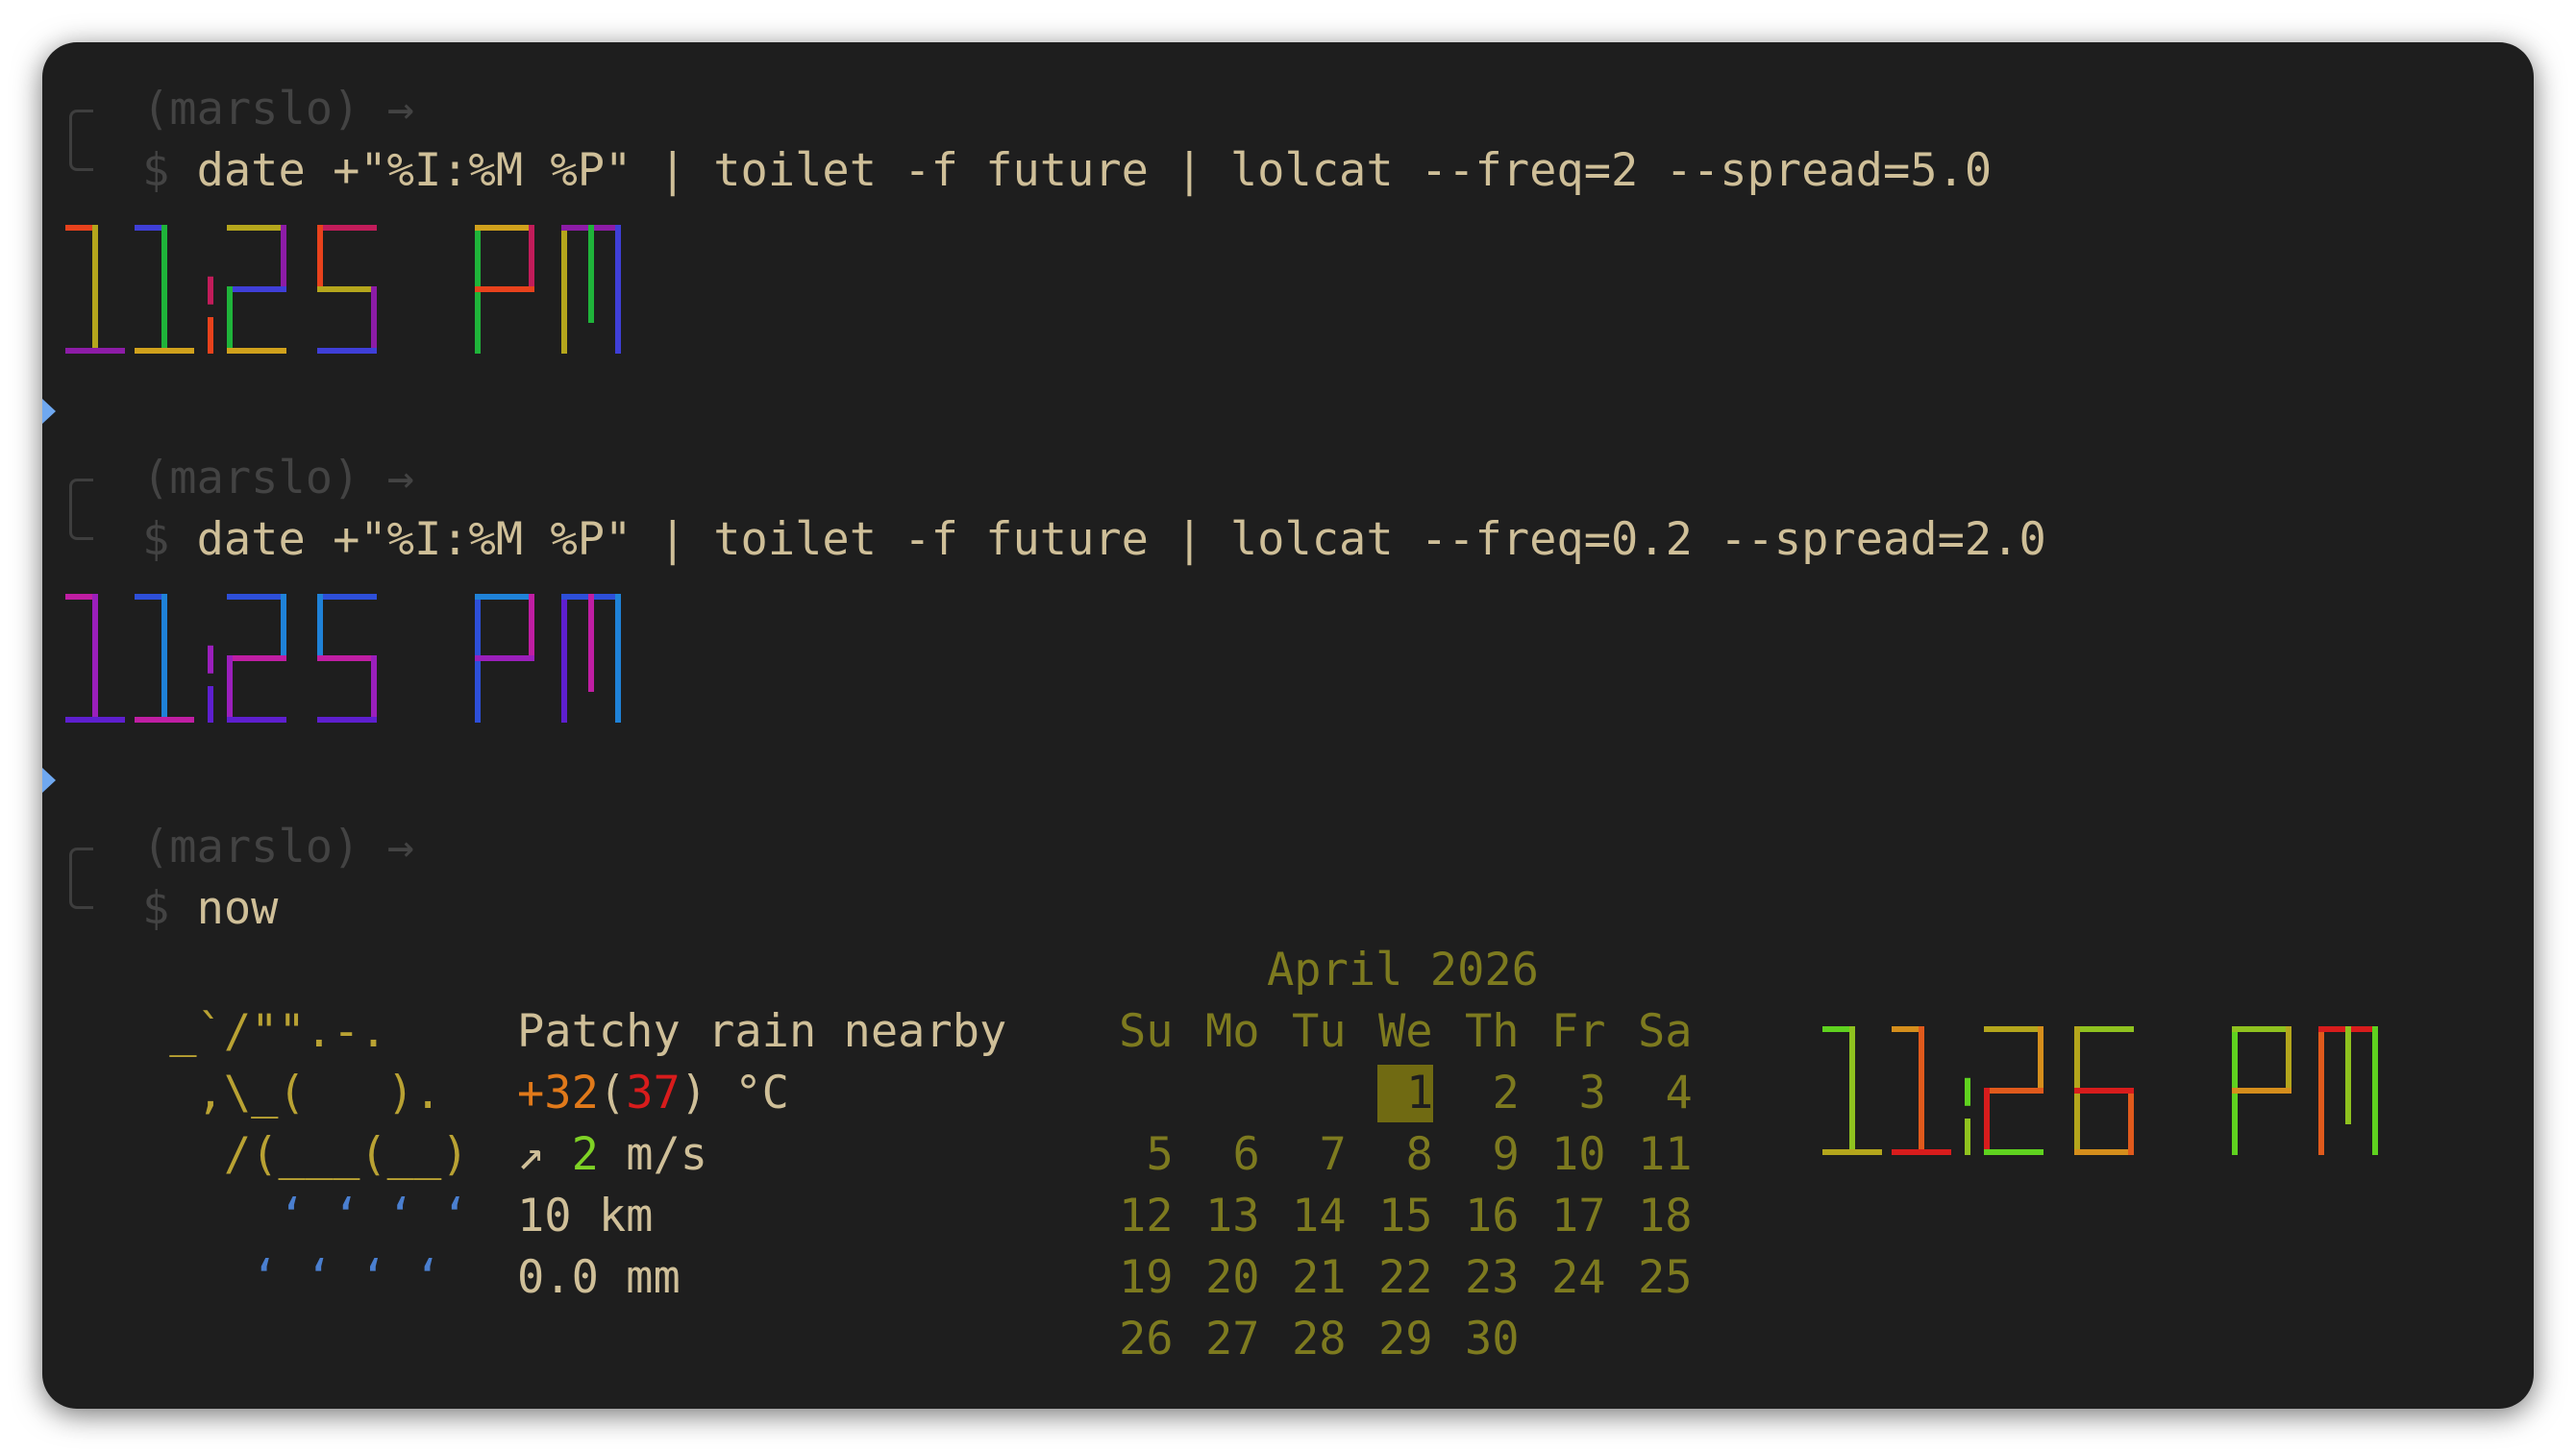 The width and height of the screenshot is (2576, 1451). What do you see at coordinates (306, 1154) in the screenshot?
I see `weather-art-line: /(___(__)` at bounding box center [306, 1154].